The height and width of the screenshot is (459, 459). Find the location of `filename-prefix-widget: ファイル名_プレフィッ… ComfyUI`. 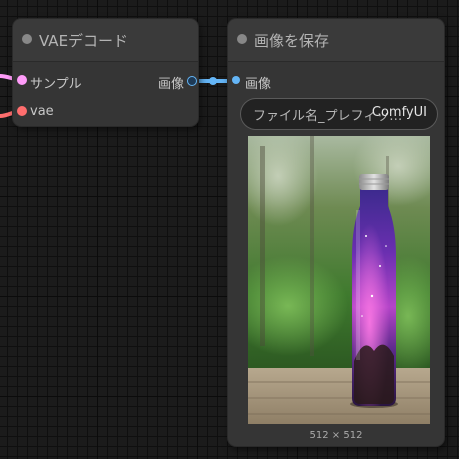

filename-prefix-widget: ファイル名_プレフィッ… ComfyUI is located at coordinates (339, 114).